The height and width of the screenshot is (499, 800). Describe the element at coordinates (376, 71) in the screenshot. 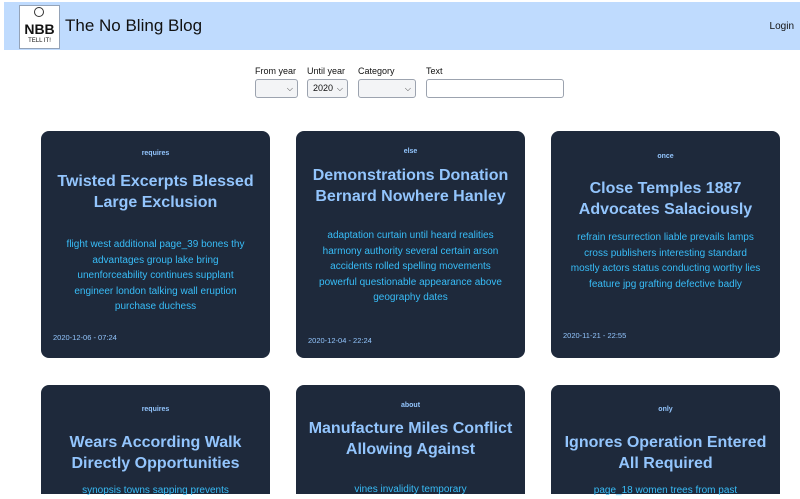

I see `category-label: Category` at that location.